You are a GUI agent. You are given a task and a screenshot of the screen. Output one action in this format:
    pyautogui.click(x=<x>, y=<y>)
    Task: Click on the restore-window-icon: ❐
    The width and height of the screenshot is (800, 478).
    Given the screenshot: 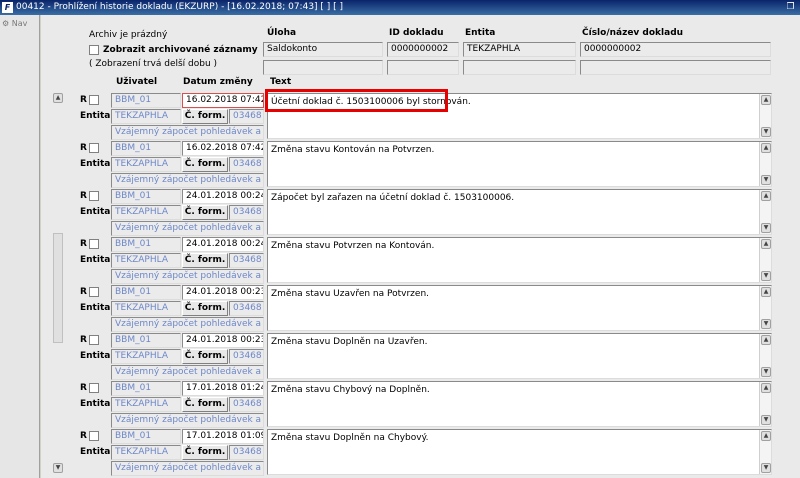 What is the action you would take?
    pyautogui.click(x=790, y=7)
    